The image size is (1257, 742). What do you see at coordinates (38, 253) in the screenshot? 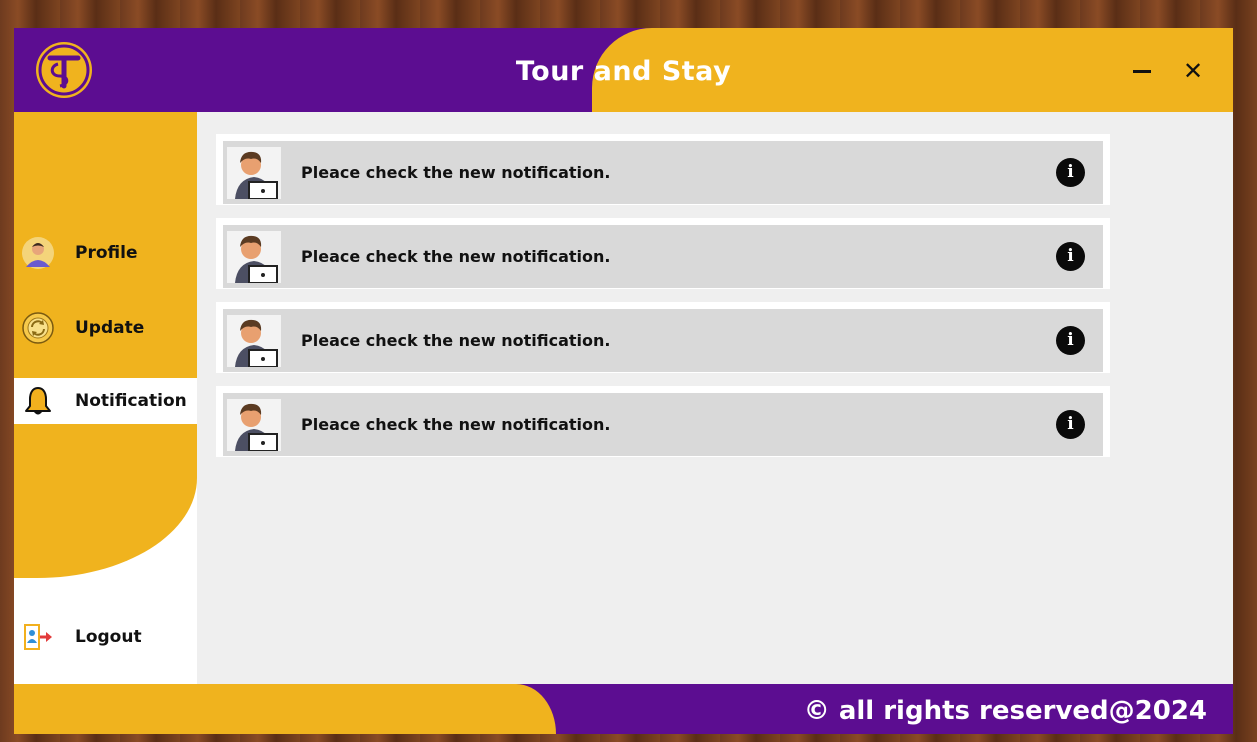
I see `profile-avatar-icon` at bounding box center [38, 253].